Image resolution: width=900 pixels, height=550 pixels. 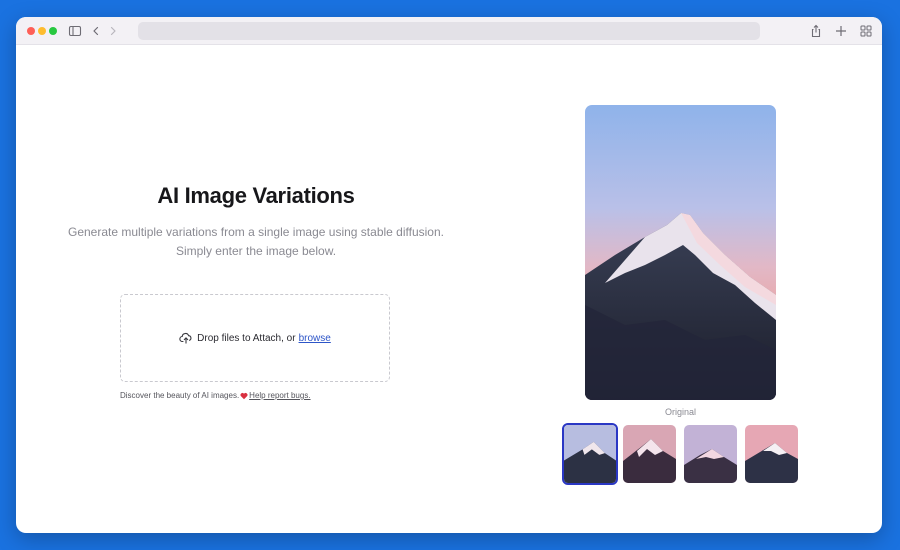 What do you see at coordinates (246, 338) in the screenshot?
I see `dropzone-label: Drop files to Attach, or` at bounding box center [246, 338].